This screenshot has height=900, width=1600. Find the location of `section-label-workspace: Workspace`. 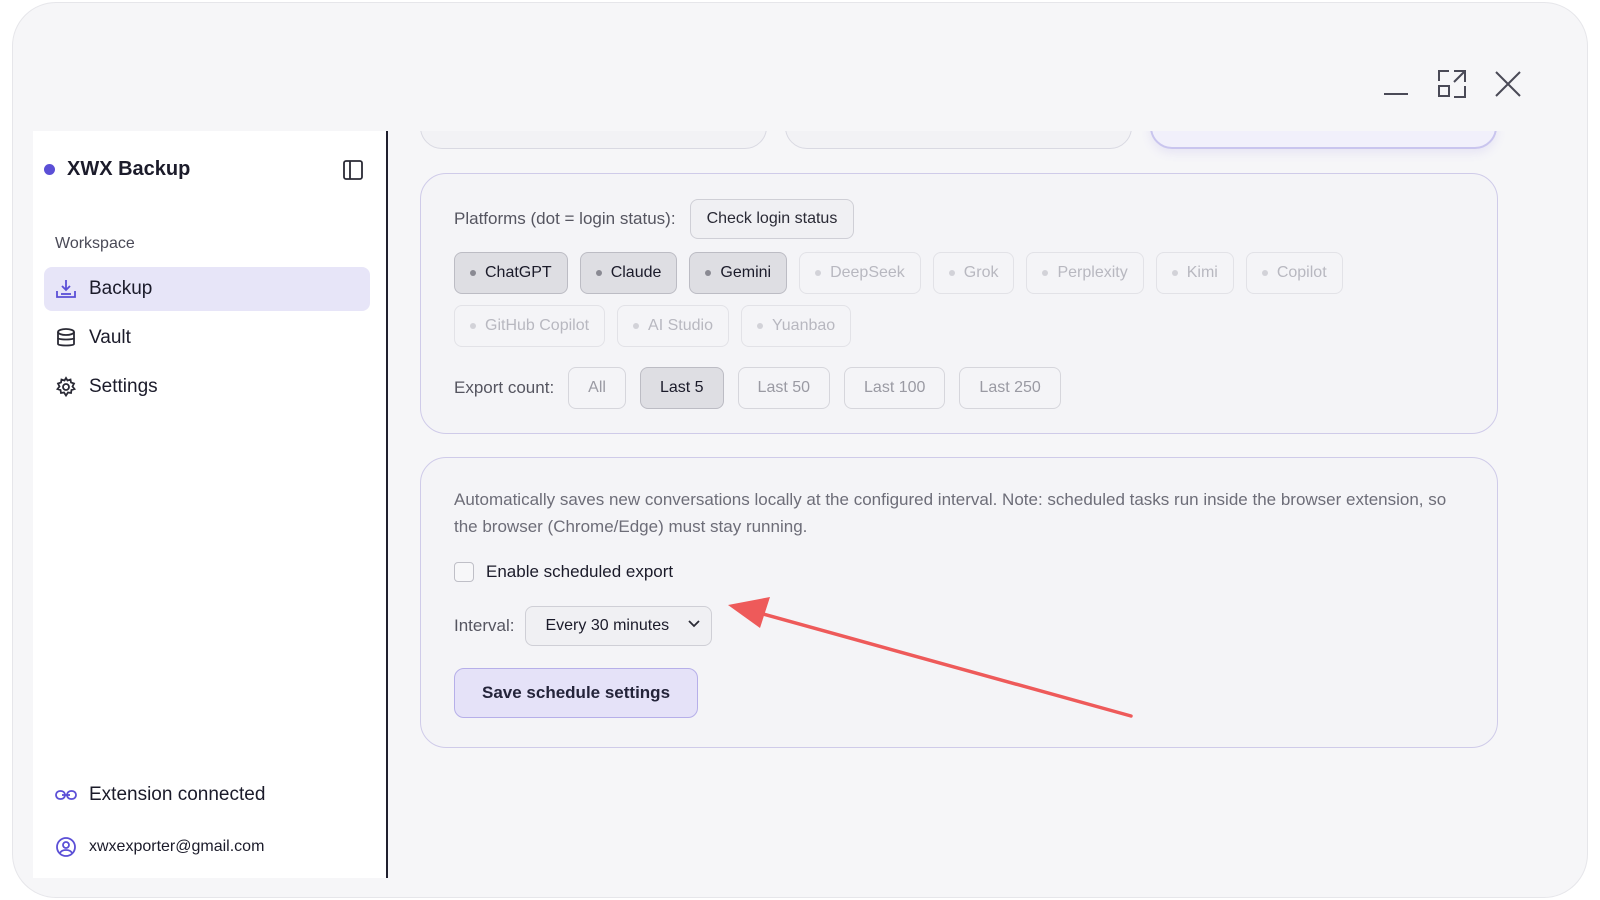

section-label-workspace: Workspace is located at coordinates (95, 243).